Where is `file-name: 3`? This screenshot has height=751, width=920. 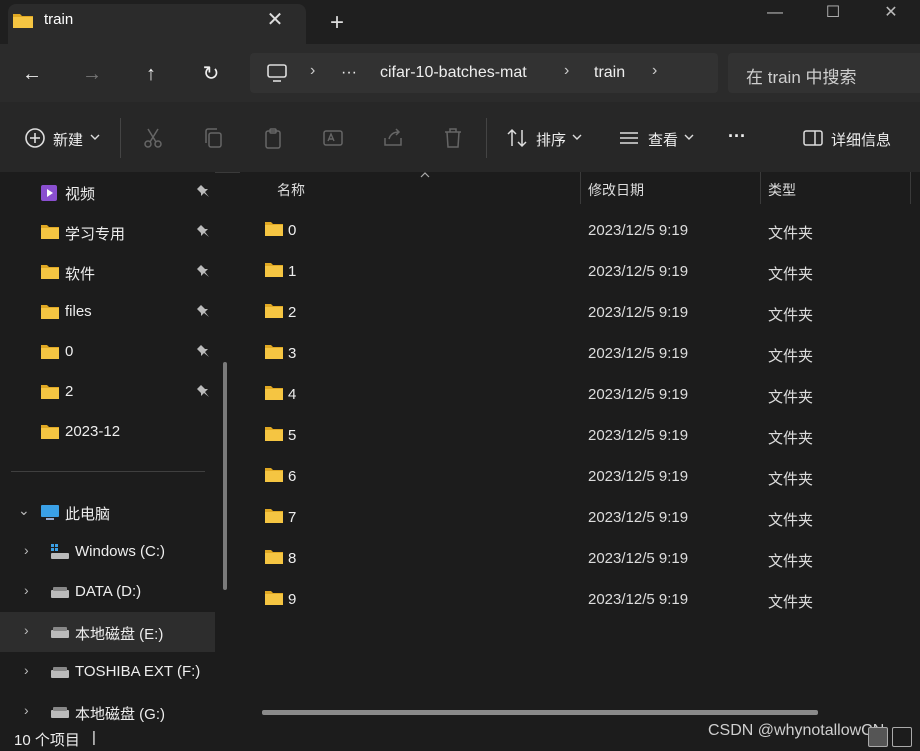 file-name: 3 is located at coordinates (292, 353).